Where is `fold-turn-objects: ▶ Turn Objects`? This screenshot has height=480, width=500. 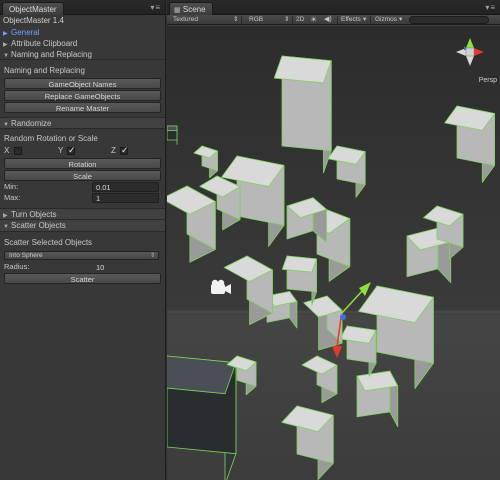
fold-turn-objects: ▶ Turn Objects is located at coordinates (82, 214).